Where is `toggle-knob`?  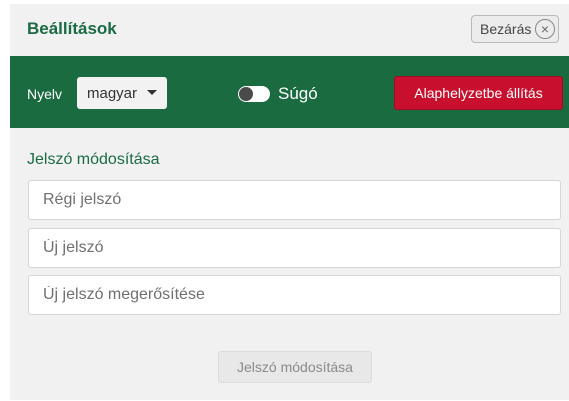 toggle-knob is located at coordinates (246, 94).